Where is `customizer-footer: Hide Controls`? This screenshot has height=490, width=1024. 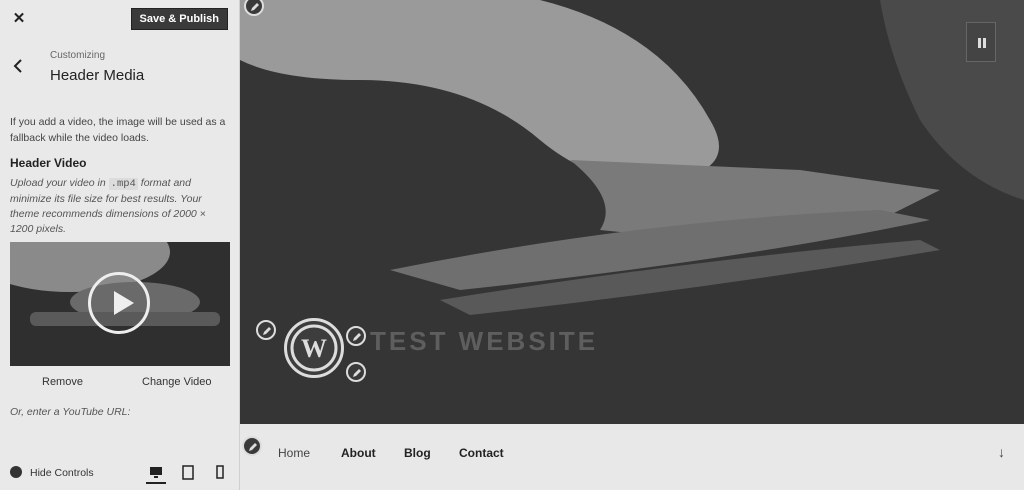
customizer-footer: Hide Controls is located at coordinates (120, 473).